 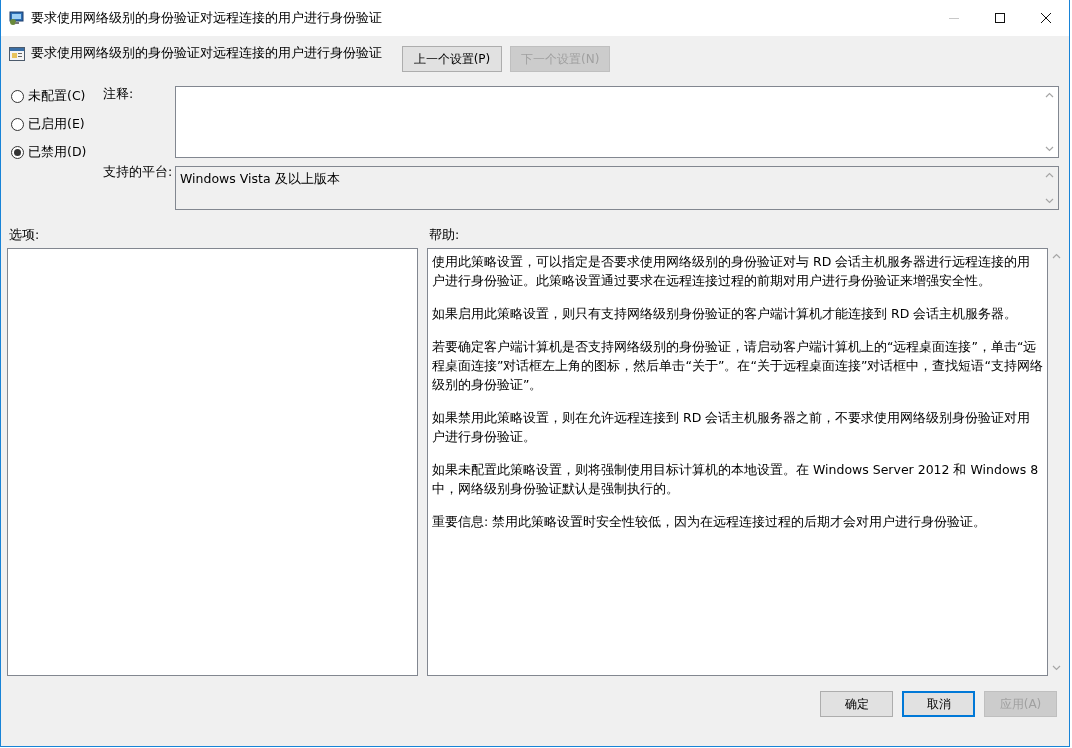 What do you see at coordinates (725, 314) in the screenshot?
I see `help-paragraph: 如果启用此策略设置，则只有支持网络级别身份验证的客户端计算机才能连接到 RD 会话主机服务器。` at bounding box center [725, 314].